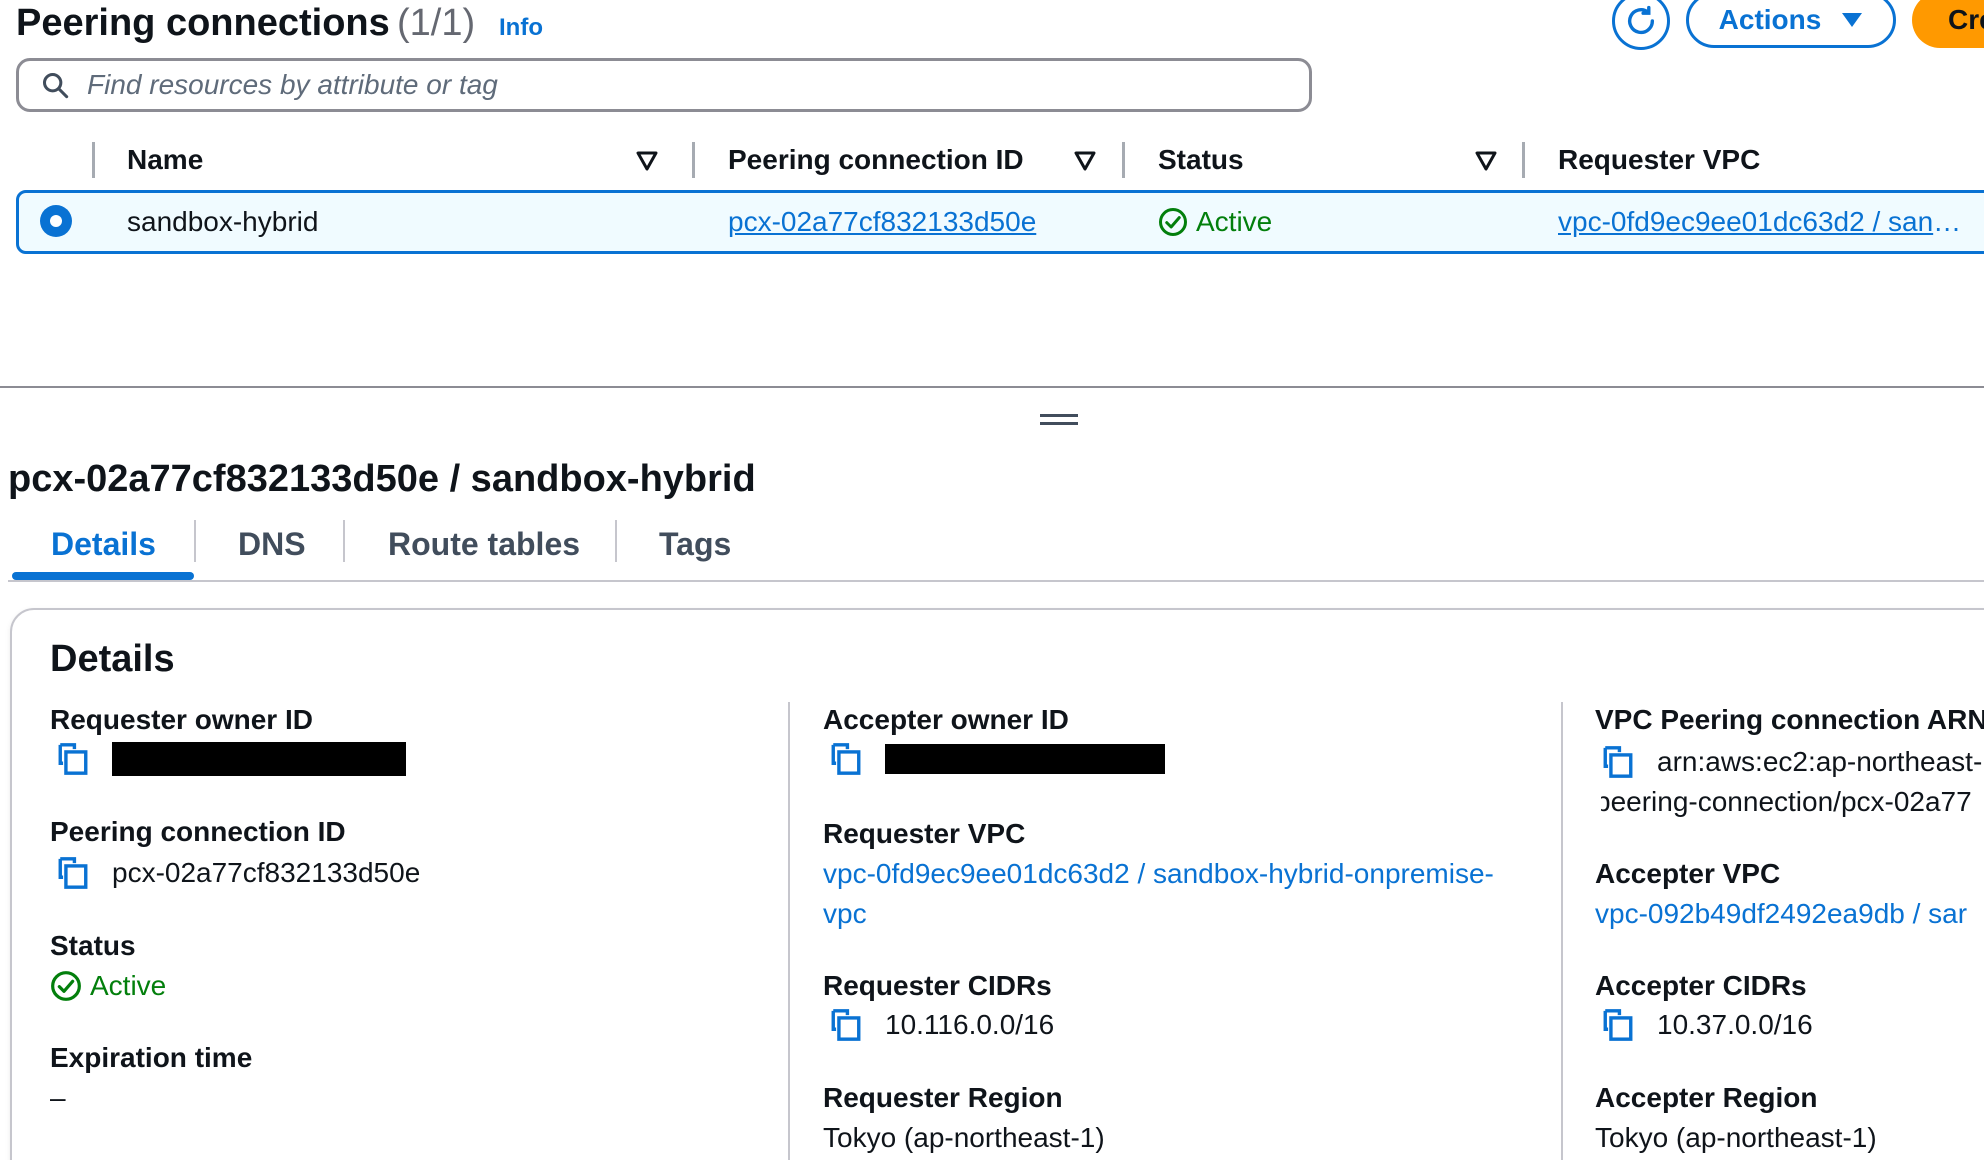 The width and height of the screenshot is (1984, 1160). What do you see at coordinates (937, 985) in the screenshot?
I see `requester-cidrs-label: Requester CIDRs` at bounding box center [937, 985].